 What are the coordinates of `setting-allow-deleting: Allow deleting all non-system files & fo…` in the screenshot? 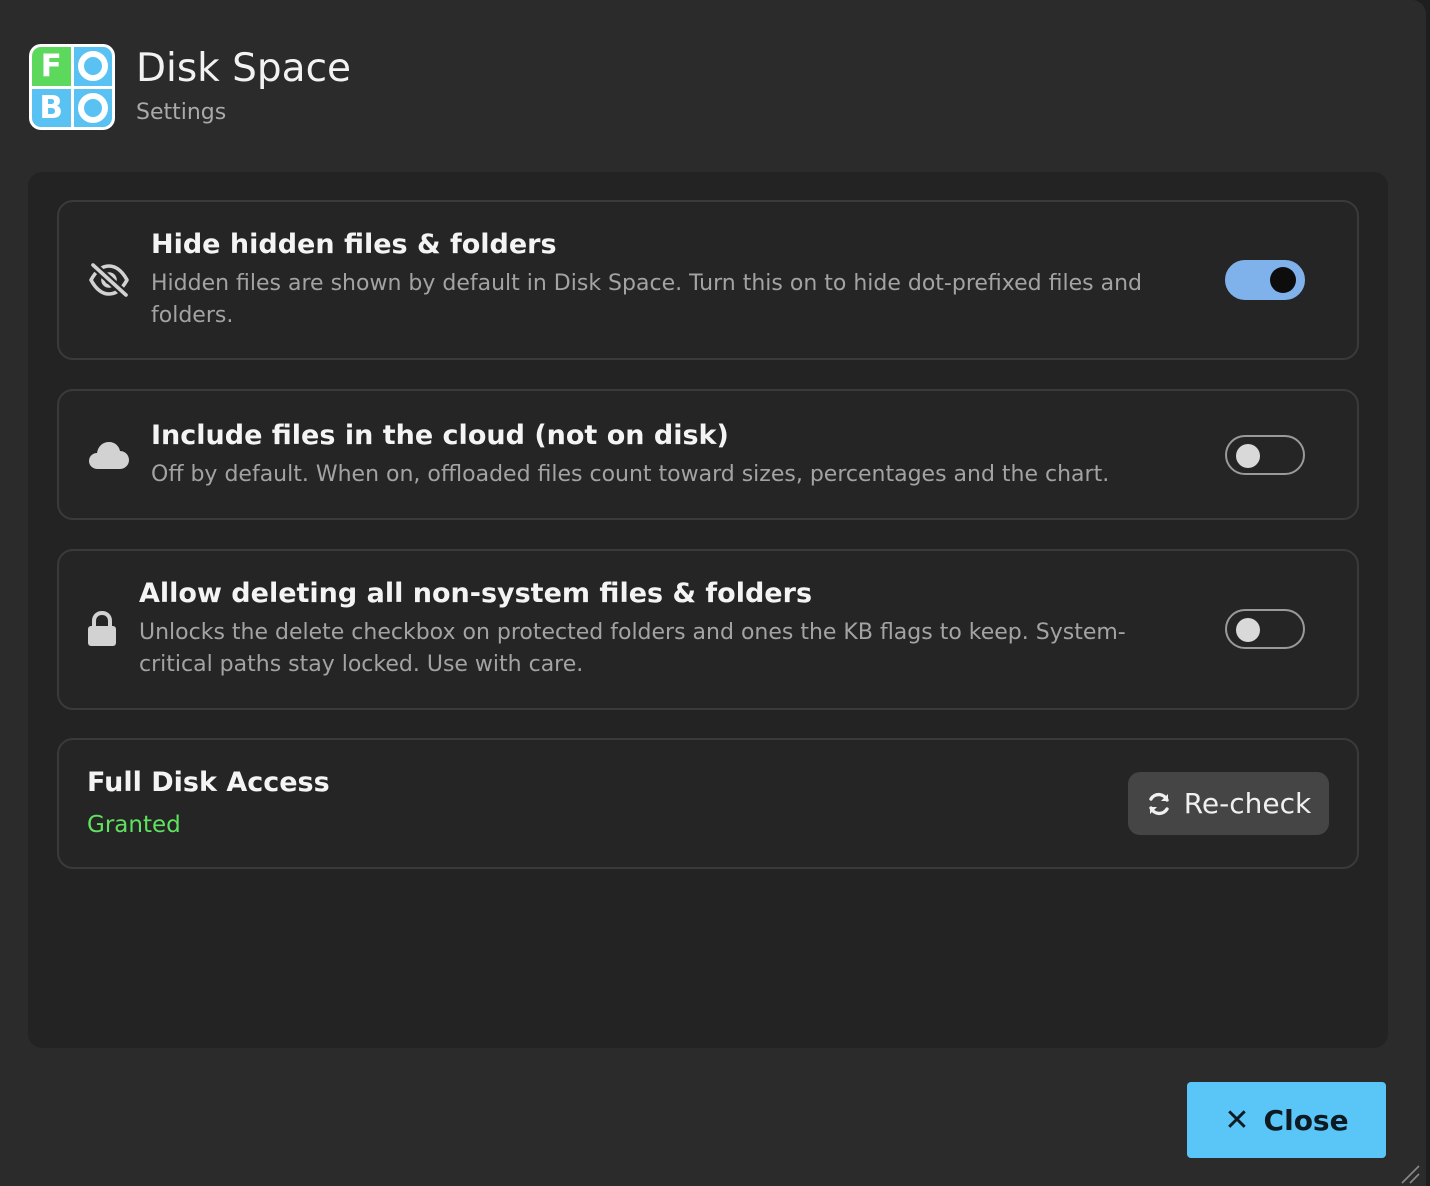 It's located at (708, 629).